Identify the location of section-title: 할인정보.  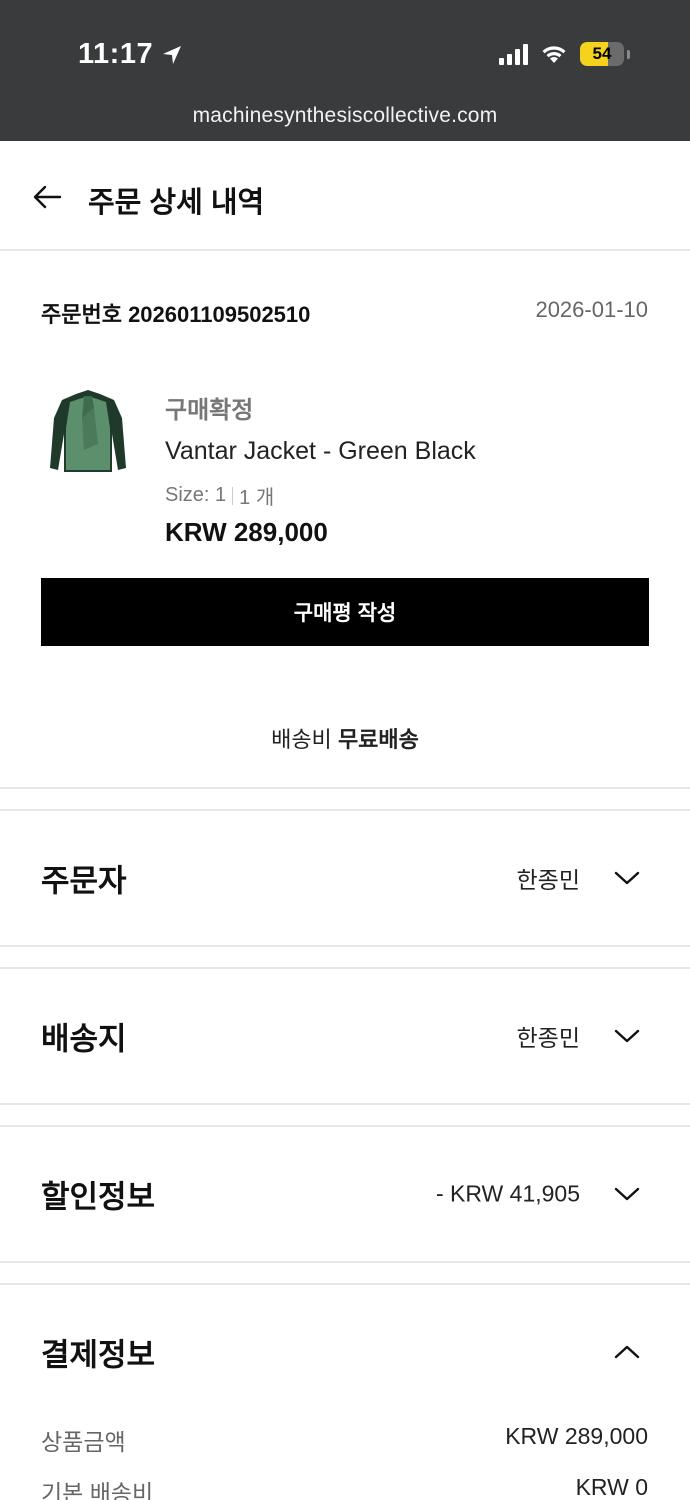
(98, 1197).